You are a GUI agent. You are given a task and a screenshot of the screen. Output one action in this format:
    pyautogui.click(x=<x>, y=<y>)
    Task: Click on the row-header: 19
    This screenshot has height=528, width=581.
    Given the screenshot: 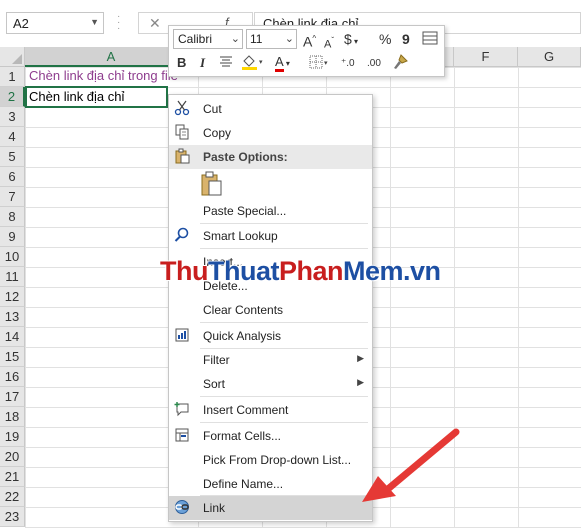 What is the action you would take?
    pyautogui.click(x=12, y=437)
    